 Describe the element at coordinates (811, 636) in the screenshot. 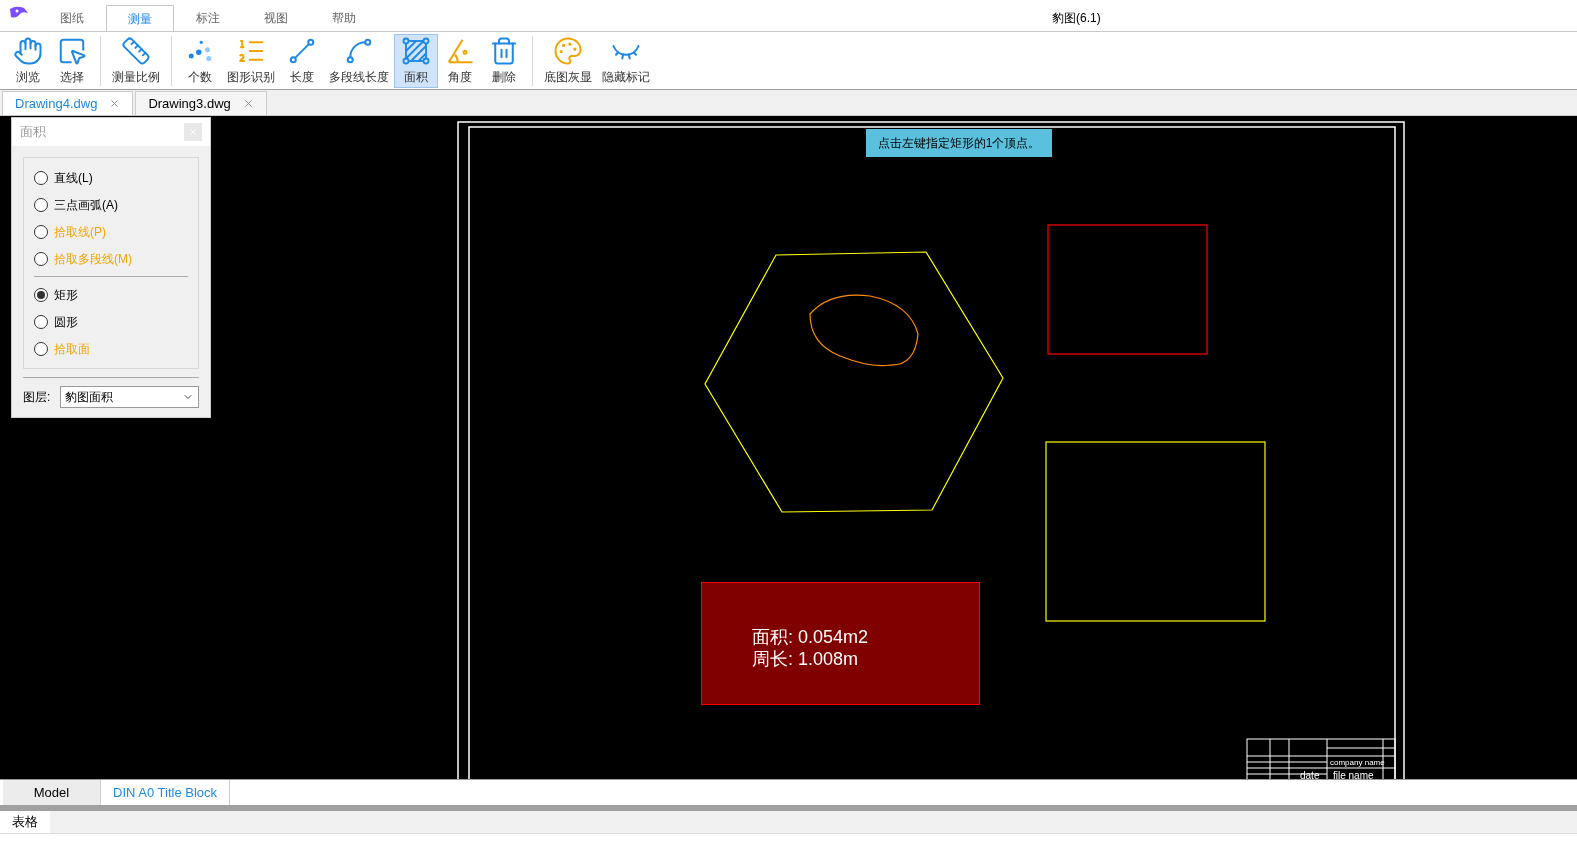

I see `result-text: 面积: 0.054m2` at that location.